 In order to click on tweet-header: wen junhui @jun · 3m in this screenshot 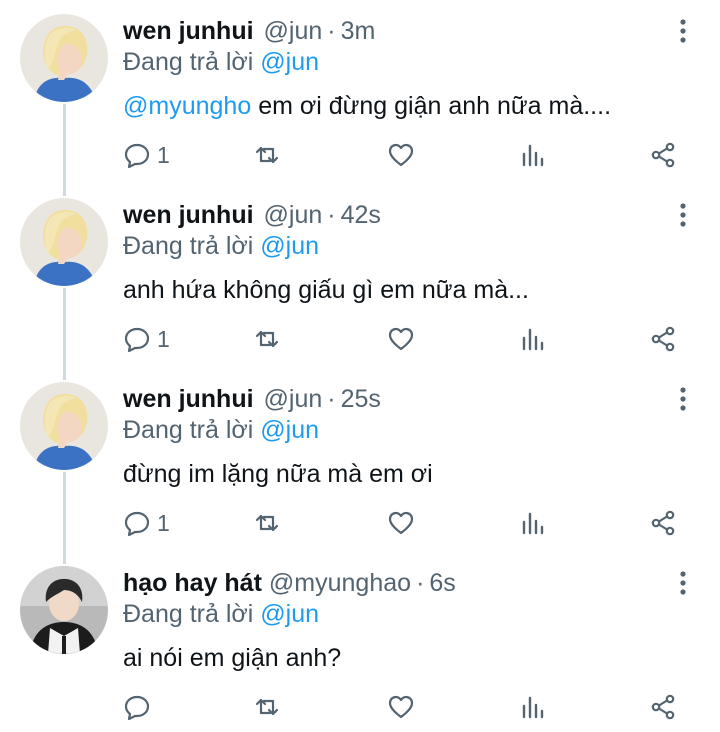, I will do `click(249, 31)`.